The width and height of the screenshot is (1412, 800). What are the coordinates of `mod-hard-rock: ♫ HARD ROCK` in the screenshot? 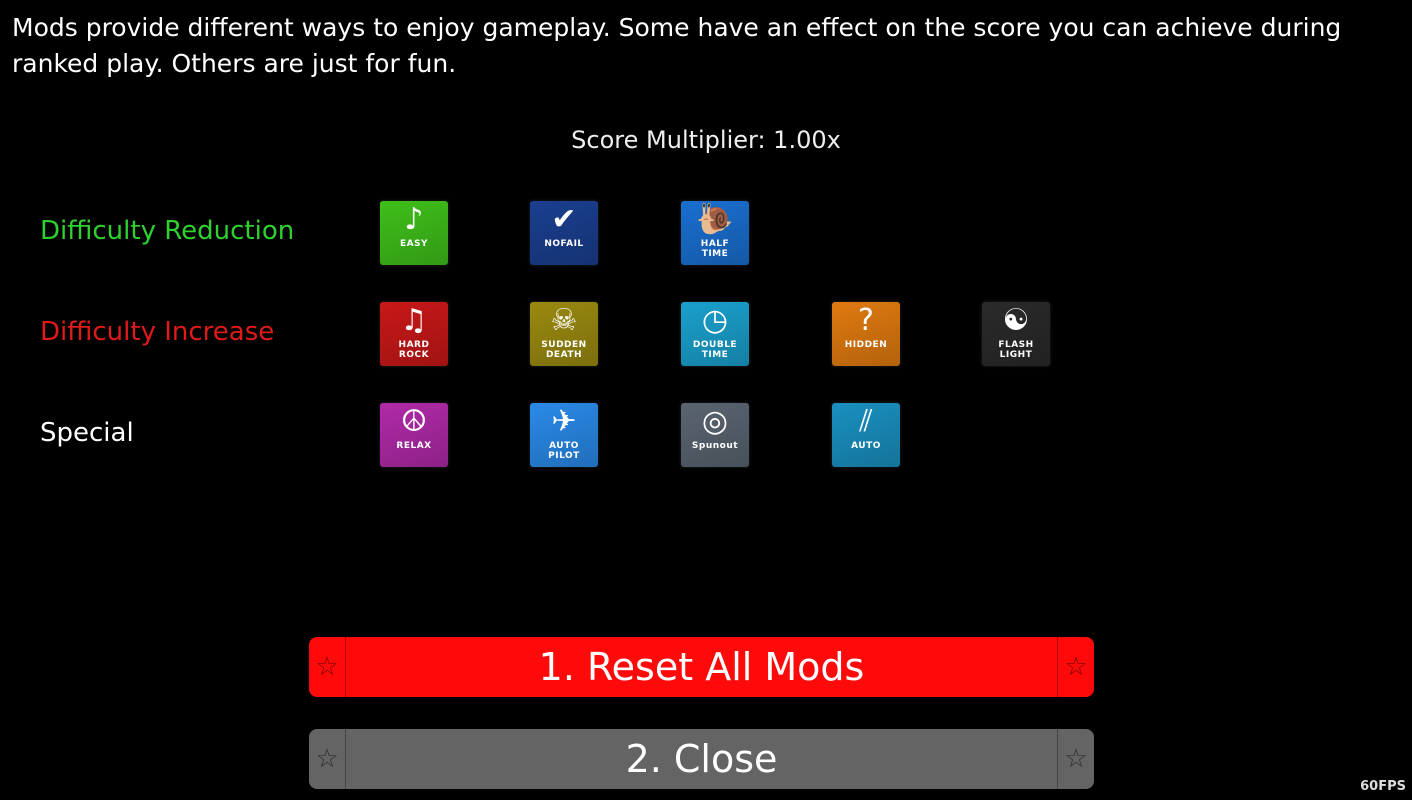 It's located at (414, 334).